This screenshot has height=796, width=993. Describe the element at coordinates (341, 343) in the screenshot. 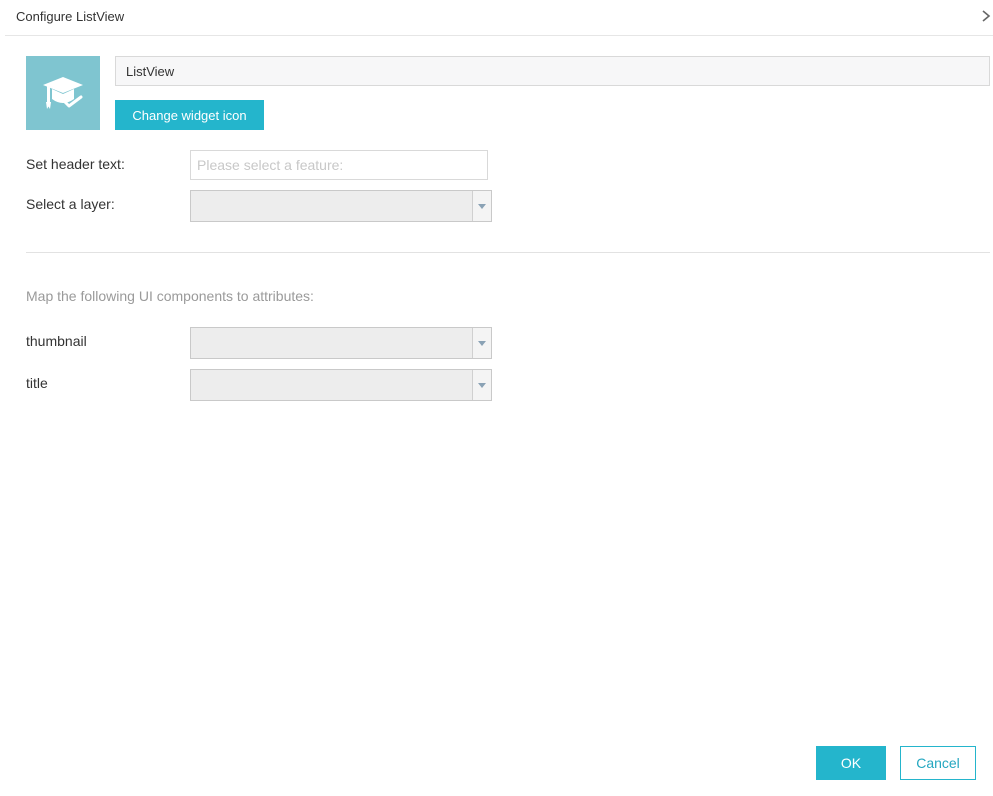

I see `thumbnail-attribute-select` at that location.